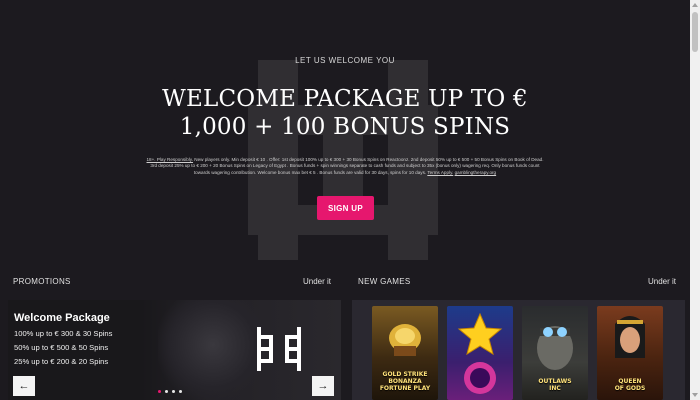  Describe the element at coordinates (213, 350) in the screenshot. I see `promo-background-art` at that location.